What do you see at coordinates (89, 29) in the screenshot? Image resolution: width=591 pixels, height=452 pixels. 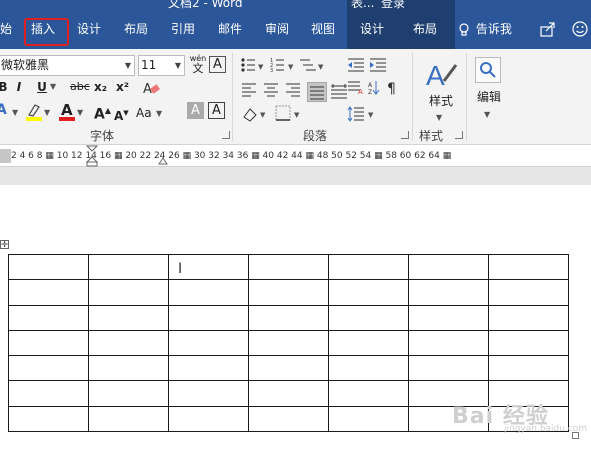 I see `tab-design: 设计` at bounding box center [89, 29].